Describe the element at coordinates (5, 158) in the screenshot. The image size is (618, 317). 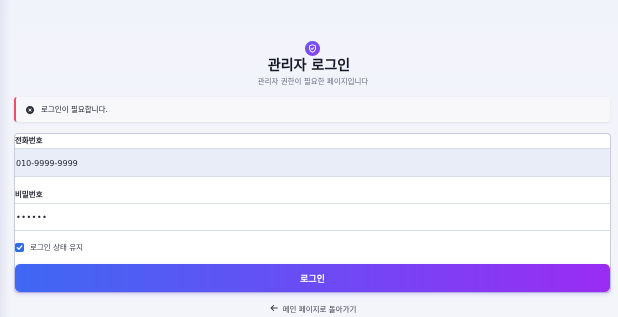
I see `background-shade` at that location.